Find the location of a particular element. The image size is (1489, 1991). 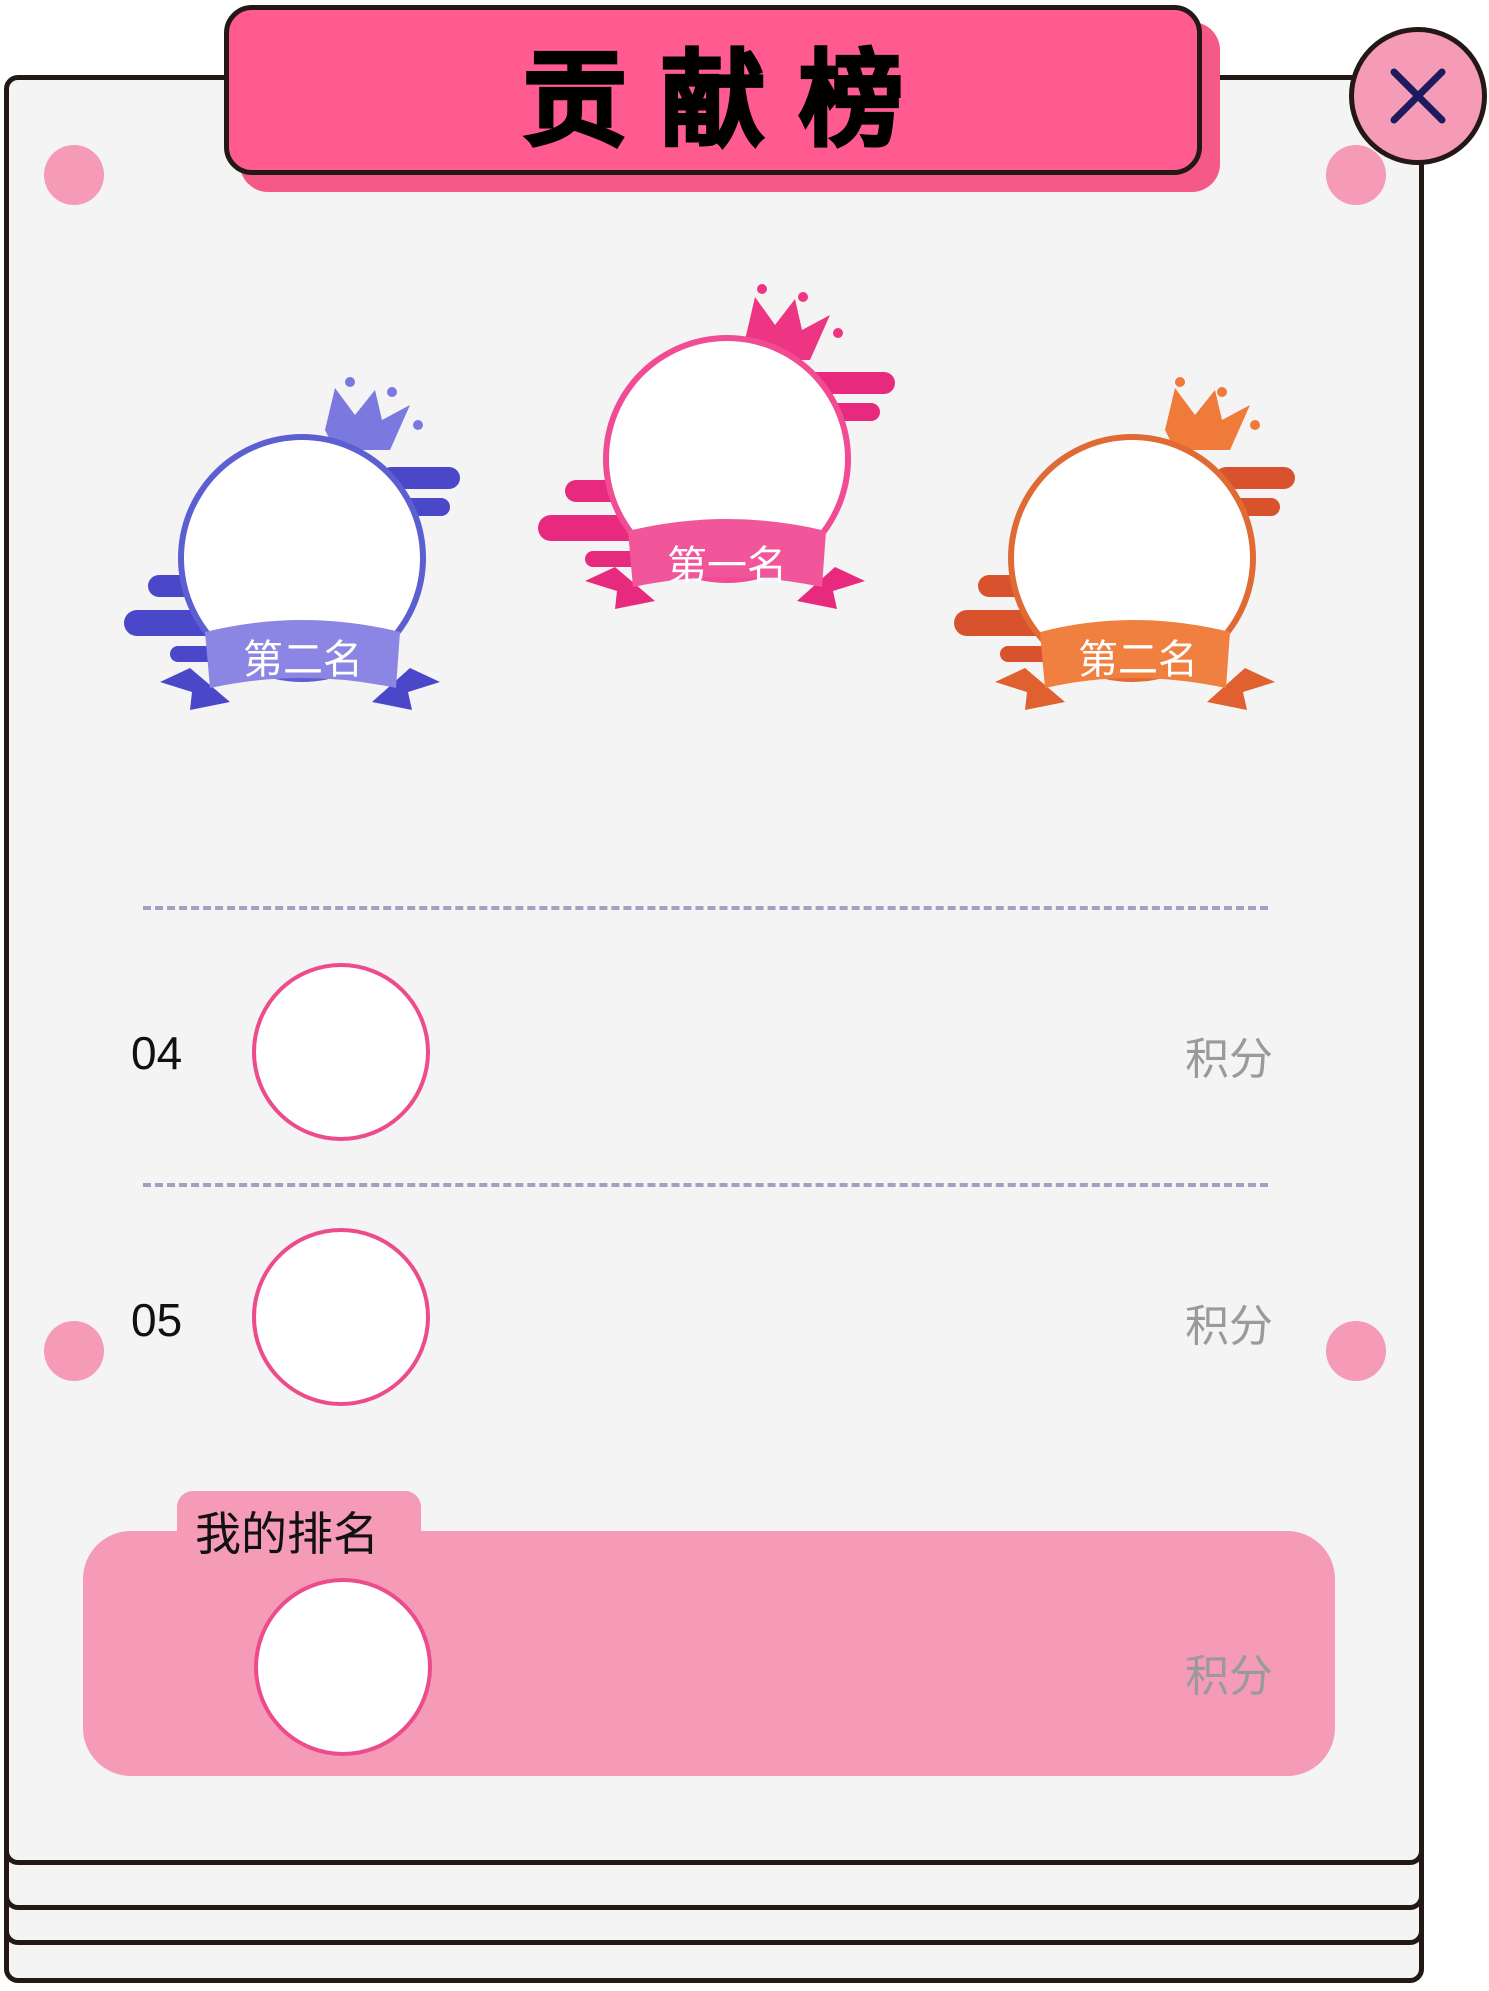

page-title: 贡献榜 is located at coordinates (729, 99).